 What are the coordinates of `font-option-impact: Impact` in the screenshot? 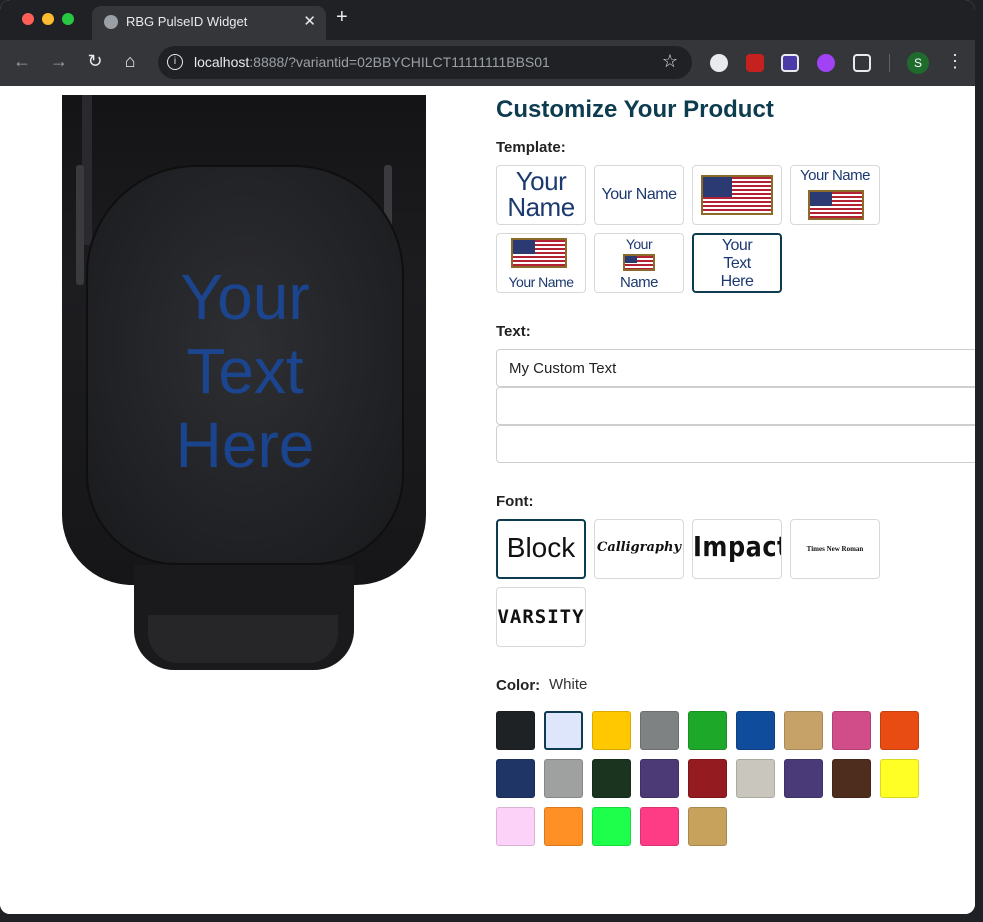 It's located at (737, 549).